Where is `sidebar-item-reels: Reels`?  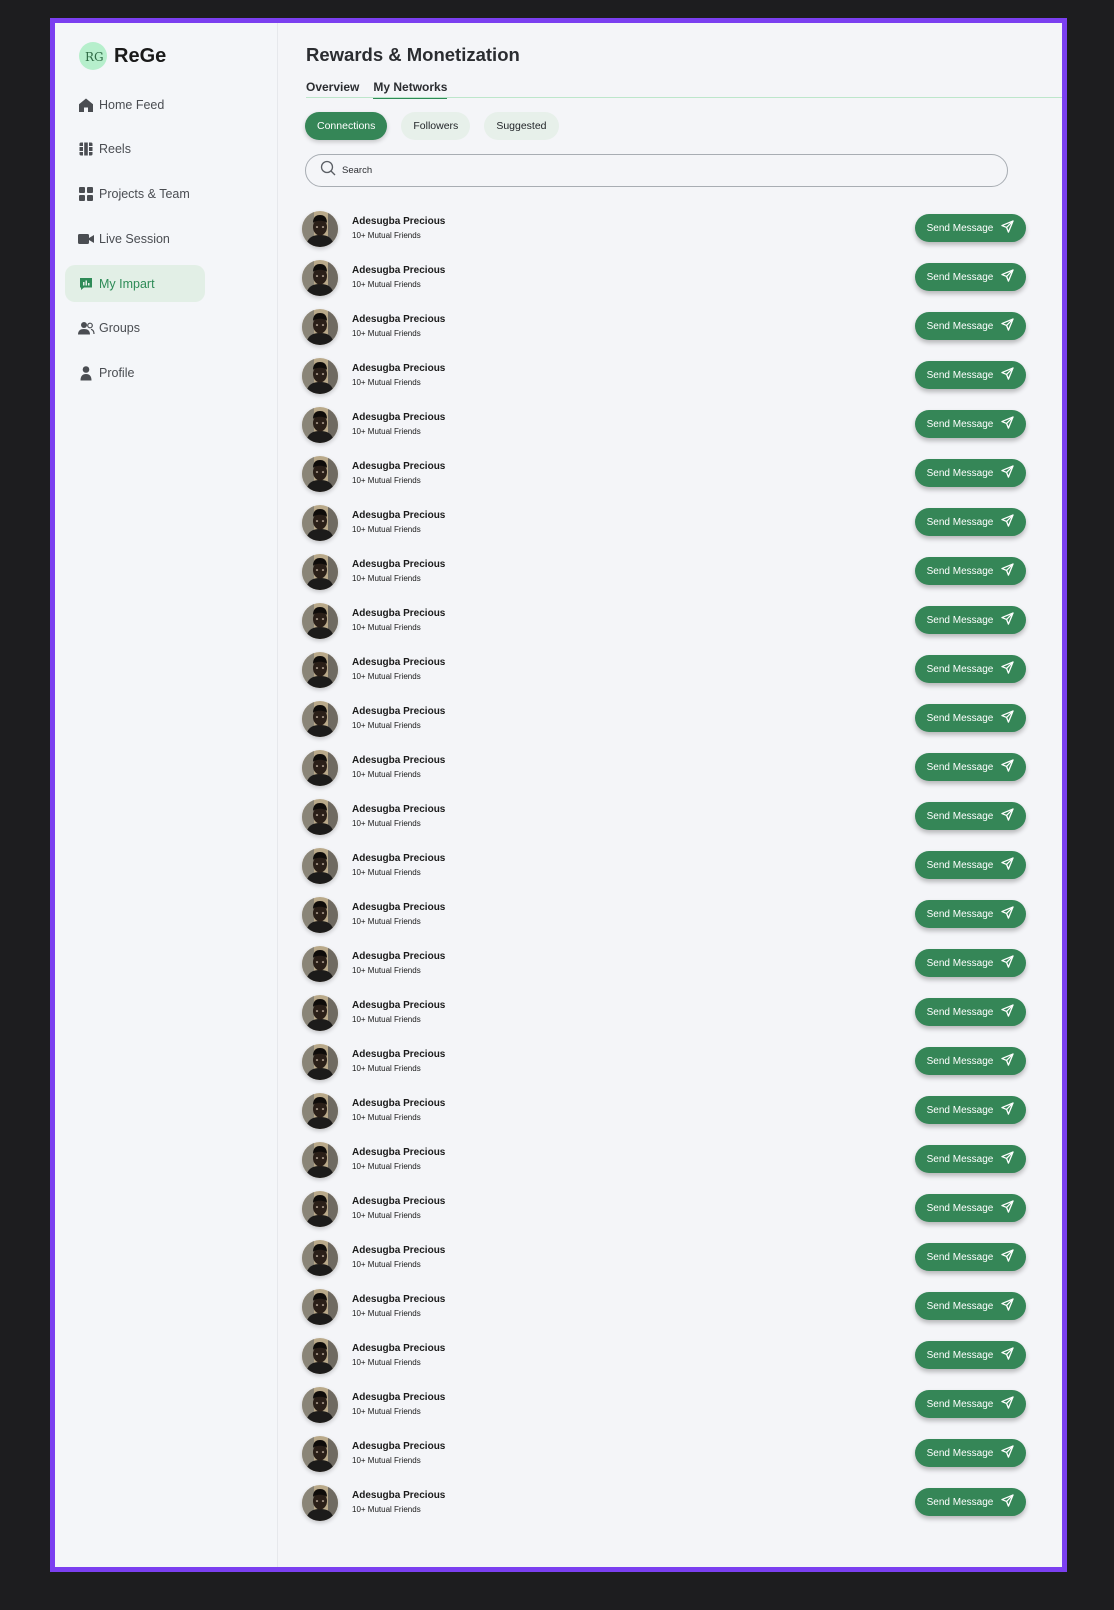 sidebar-item-reels: Reels is located at coordinates (135, 149).